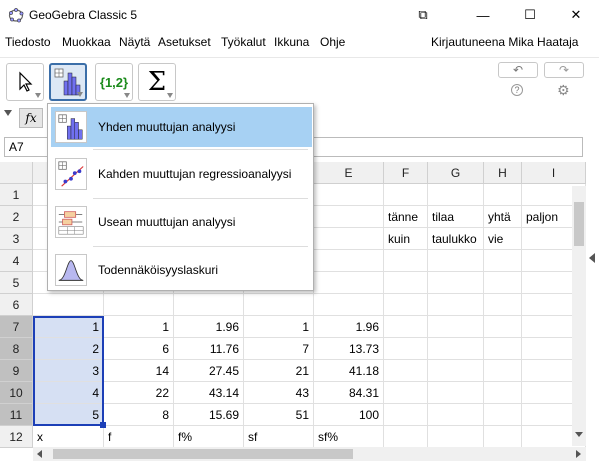 The width and height of the screenshot is (599, 463). Describe the element at coordinates (564, 70) in the screenshot. I see `redo-button: ↷` at that location.